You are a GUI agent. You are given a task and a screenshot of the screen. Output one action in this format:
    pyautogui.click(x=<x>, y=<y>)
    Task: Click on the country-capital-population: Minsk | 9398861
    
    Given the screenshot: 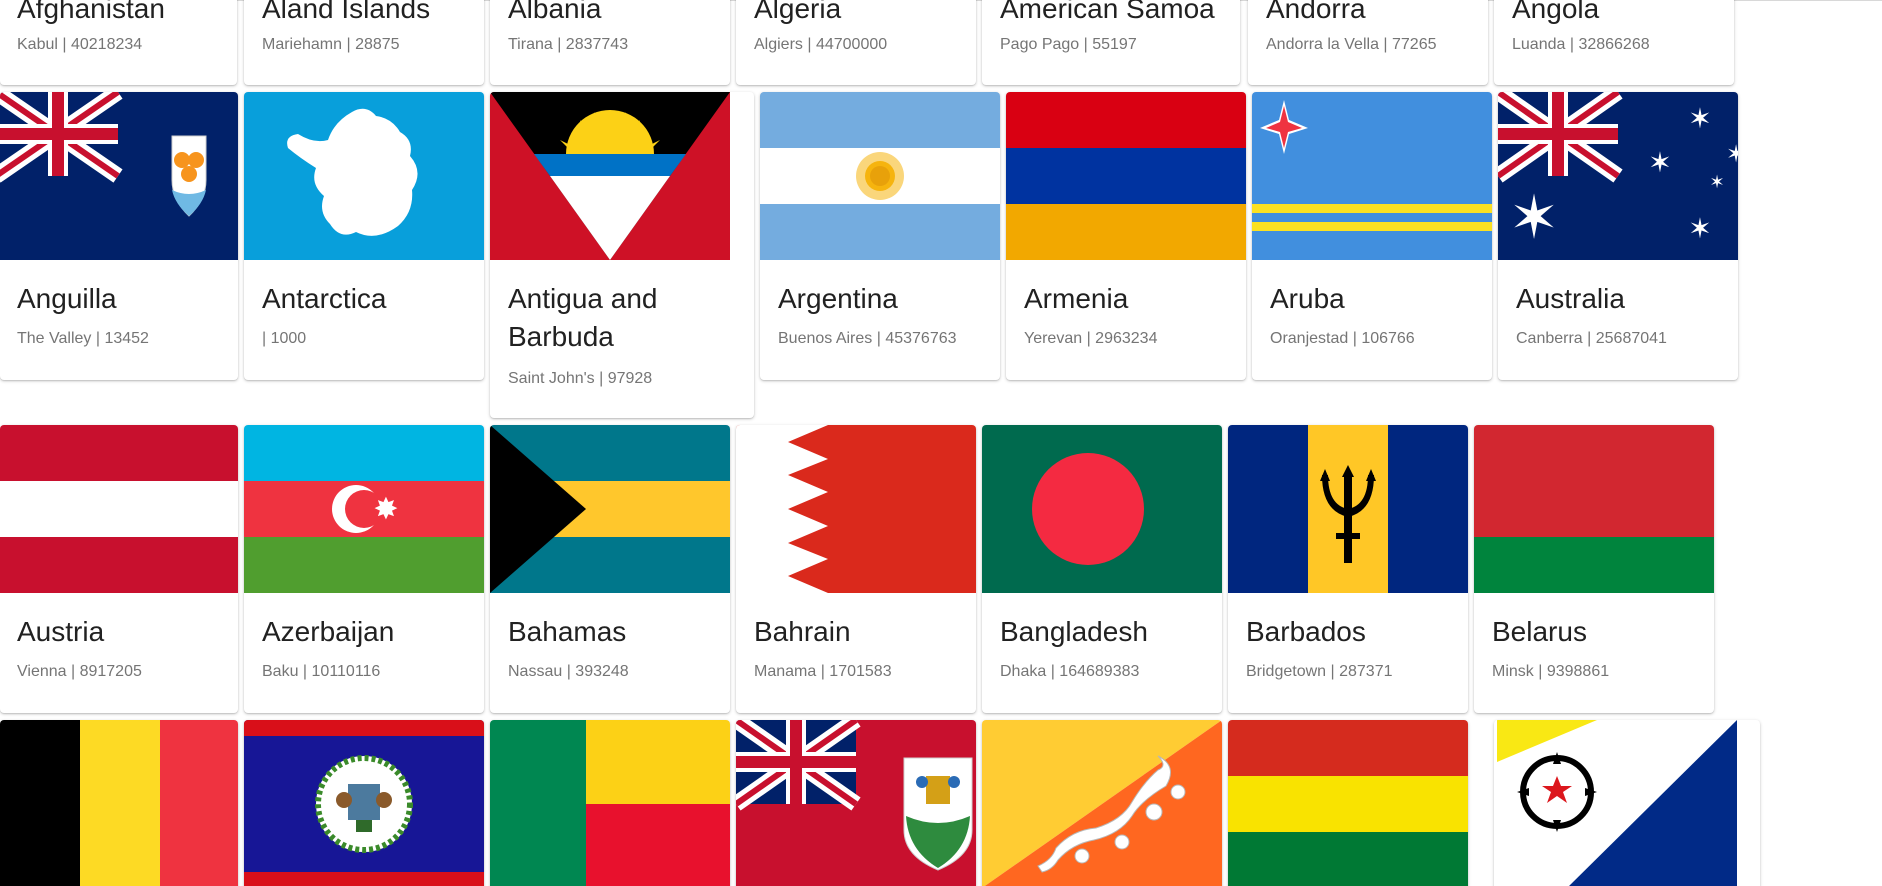 What is the action you would take?
    pyautogui.click(x=1551, y=671)
    